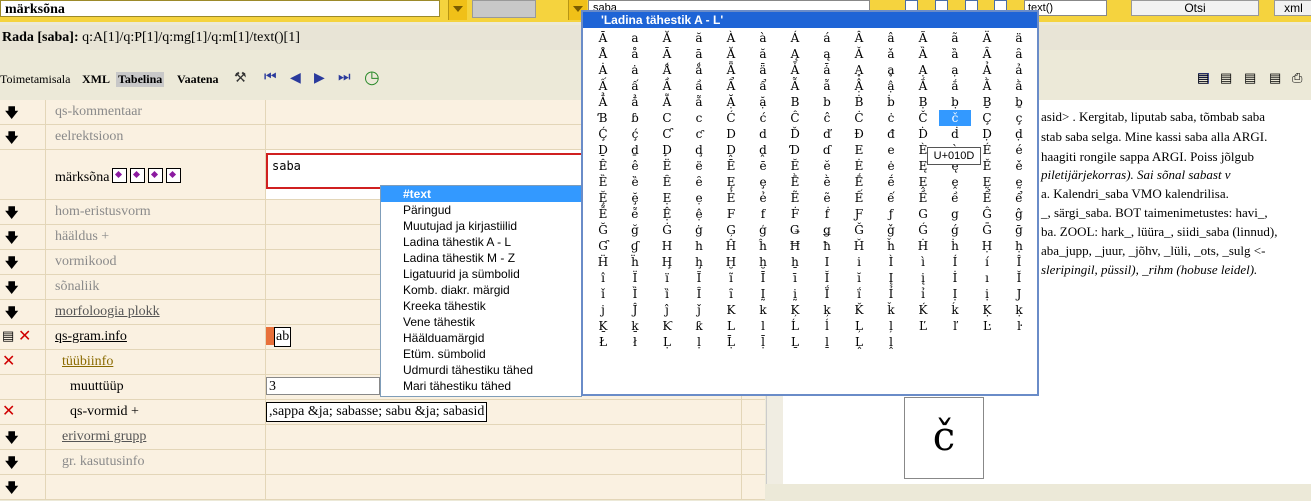  What do you see at coordinates (635, 342) in the screenshot?
I see `char-cell: ł` at bounding box center [635, 342].